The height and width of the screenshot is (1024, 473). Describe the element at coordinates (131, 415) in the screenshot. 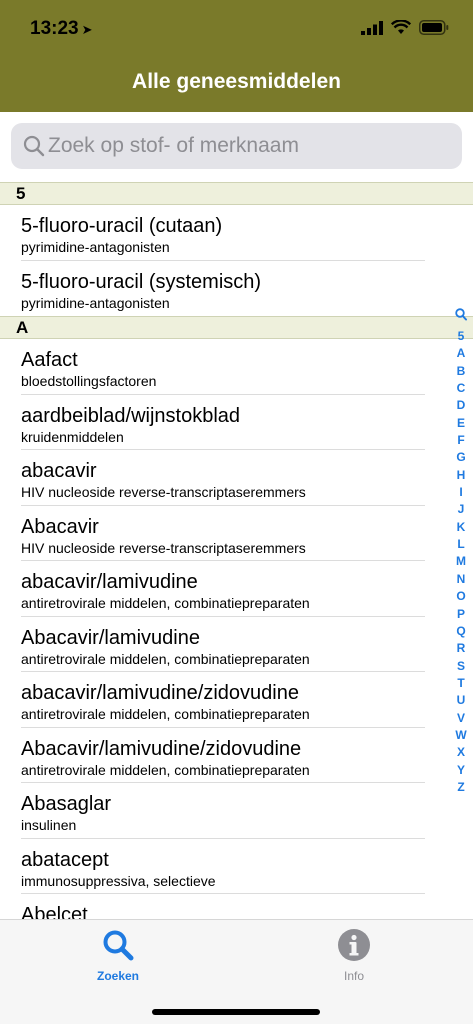

I see `drug-name: aardbeiblad/wijnstokblad` at that location.